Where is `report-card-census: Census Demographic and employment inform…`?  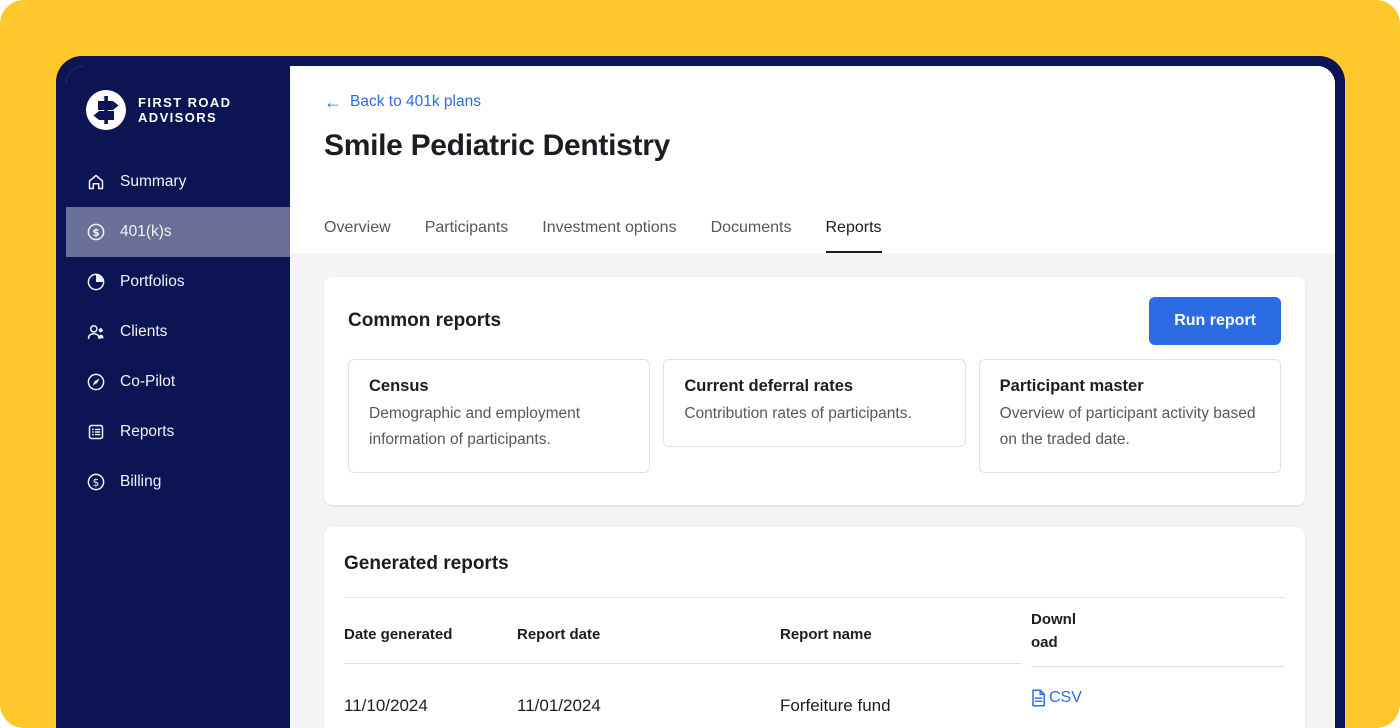 report-card-census: Census Demographic and employment inform… is located at coordinates (499, 416).